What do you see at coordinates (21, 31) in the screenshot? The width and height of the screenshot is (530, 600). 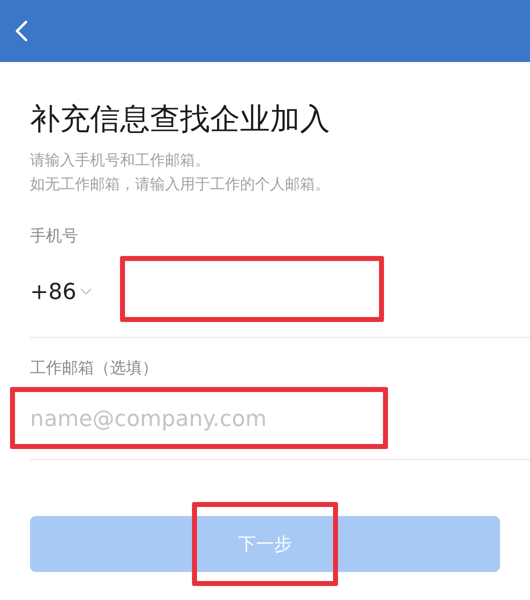 I see `back-icon` at bounding box center [21, 31].